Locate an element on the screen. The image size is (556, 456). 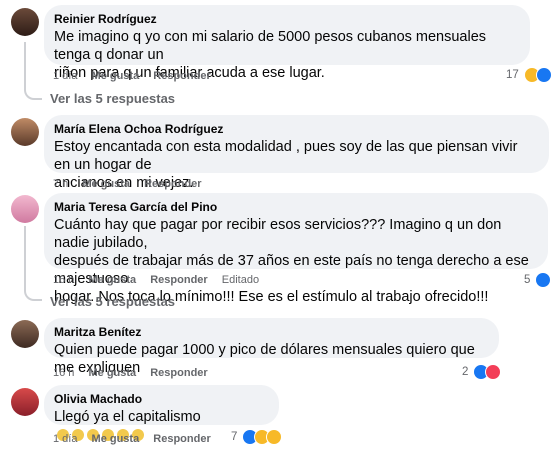
reaction-summary: 5 is located at coordinates (538, 280).